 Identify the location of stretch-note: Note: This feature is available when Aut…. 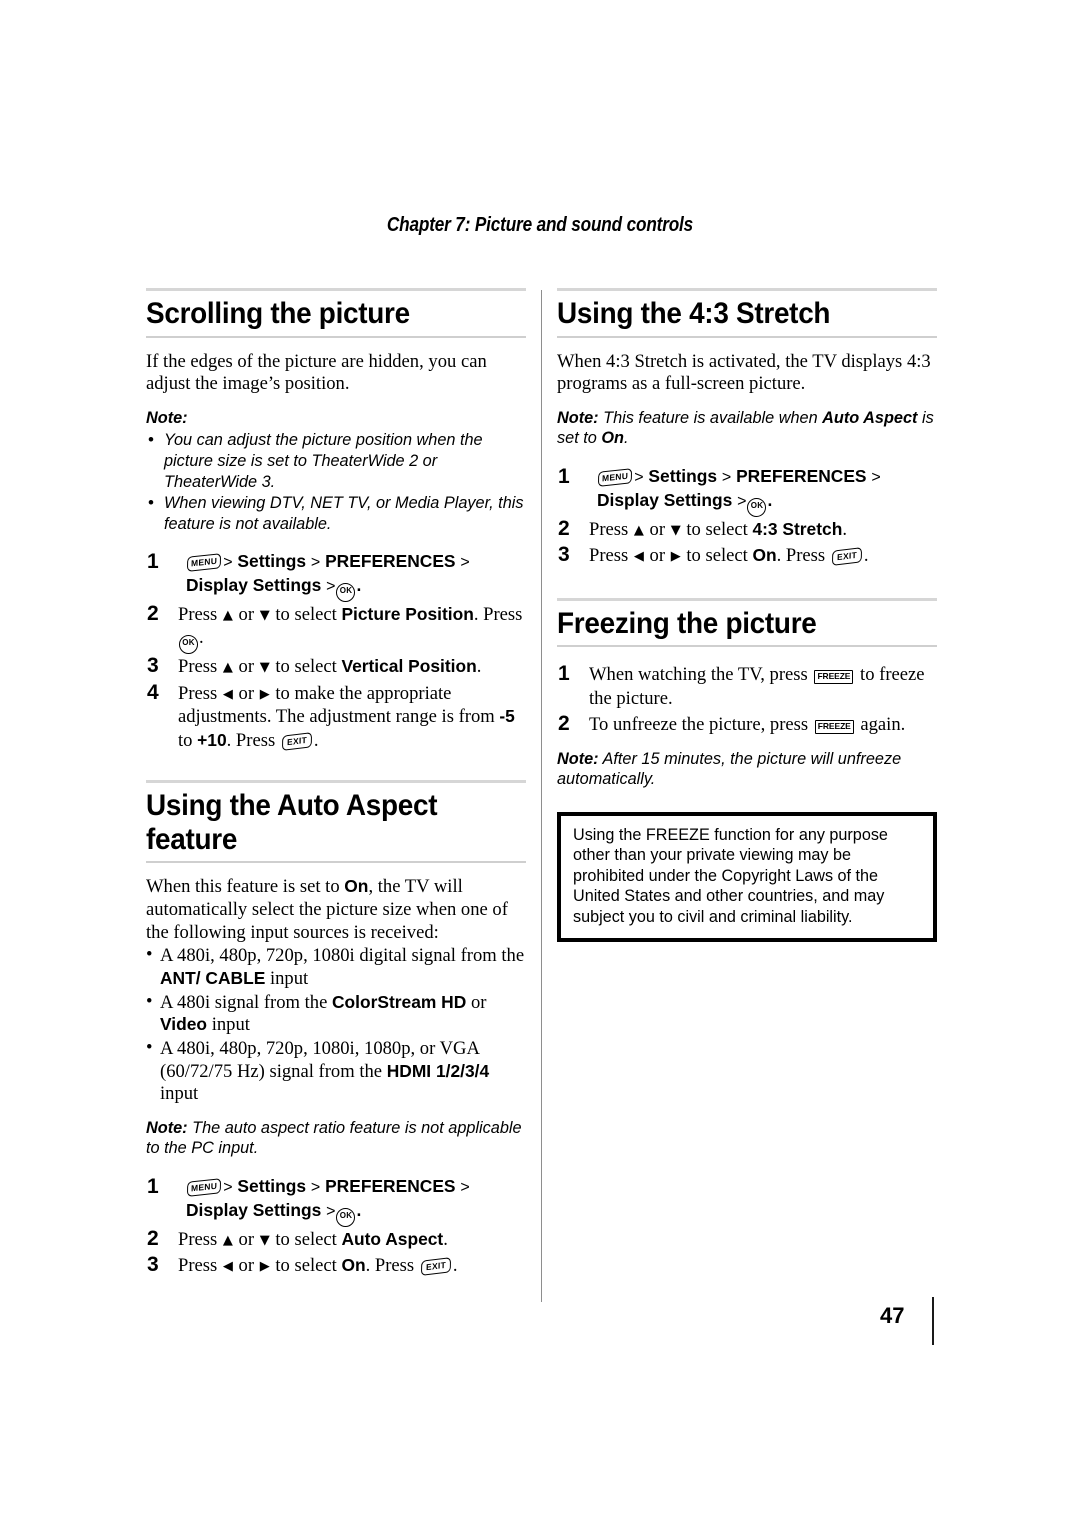
(745, 428).